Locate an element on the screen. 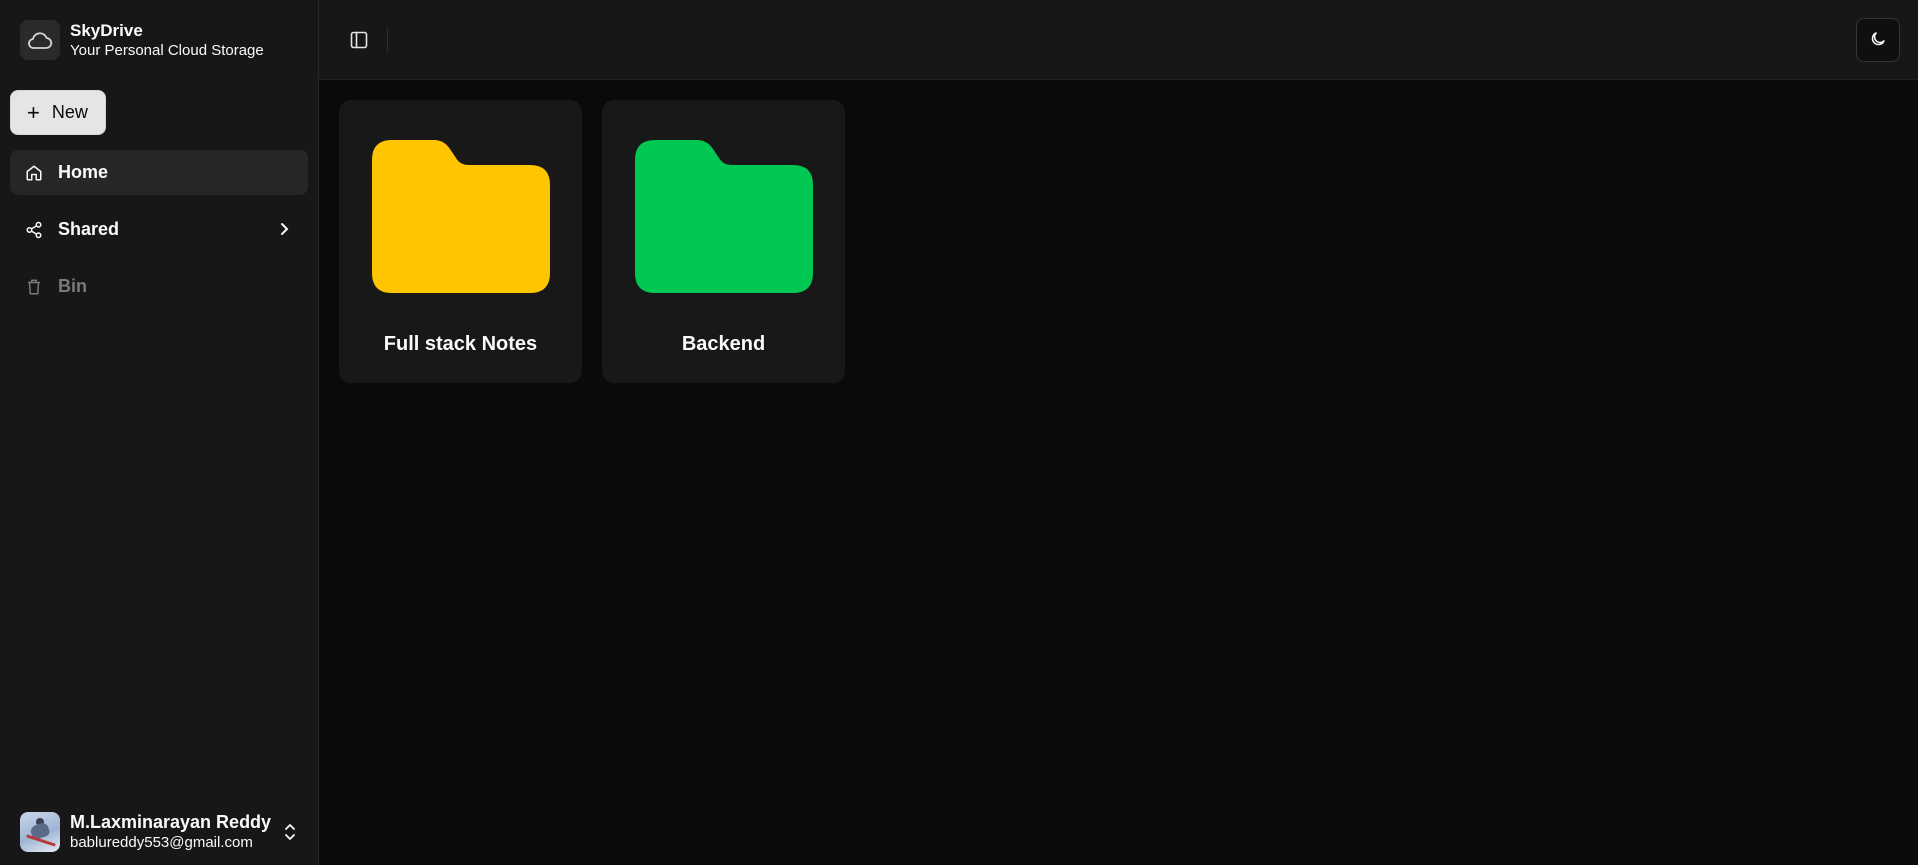  user-email: bablureddy553@gmail.com is located at coordinates (161, 842).